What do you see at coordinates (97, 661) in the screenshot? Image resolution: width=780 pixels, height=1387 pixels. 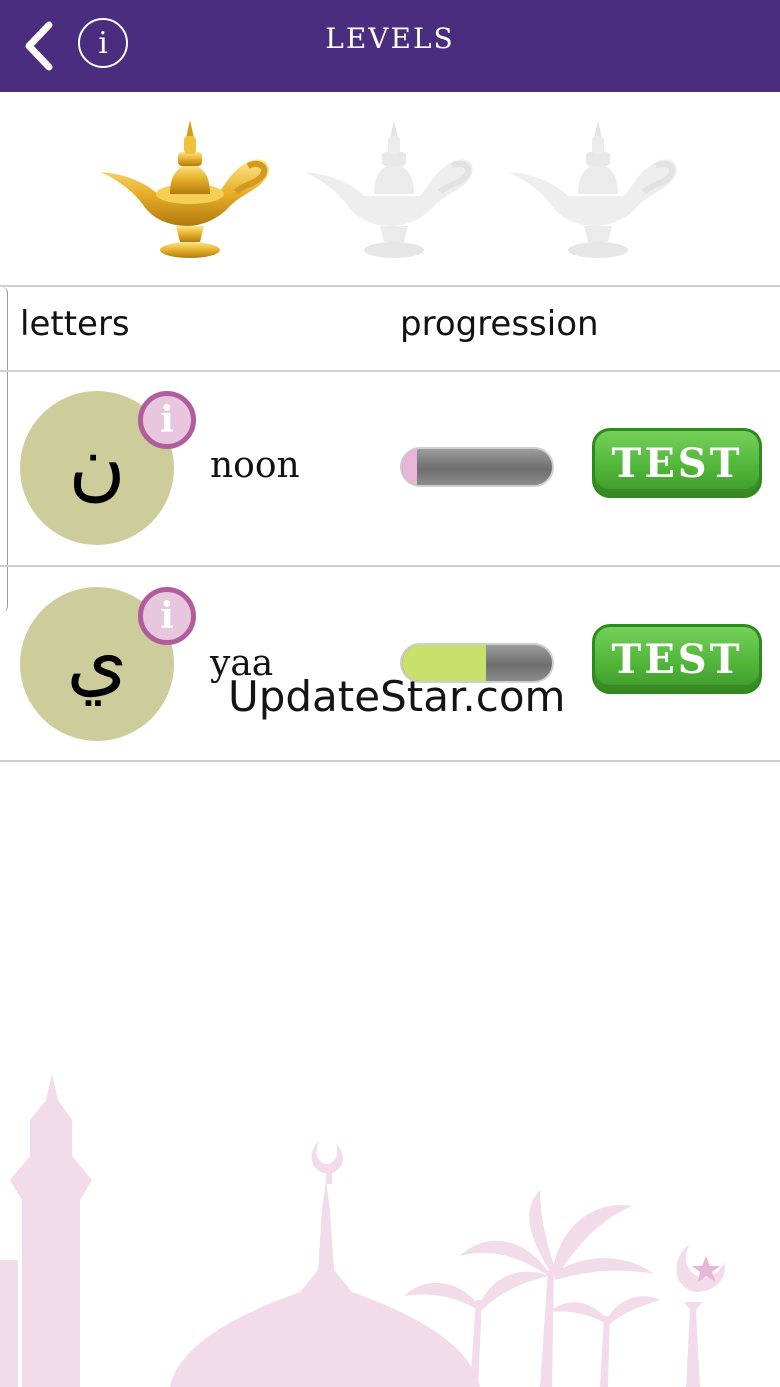 I see `letter-glyph: ي` at bounding box center [97, 661].